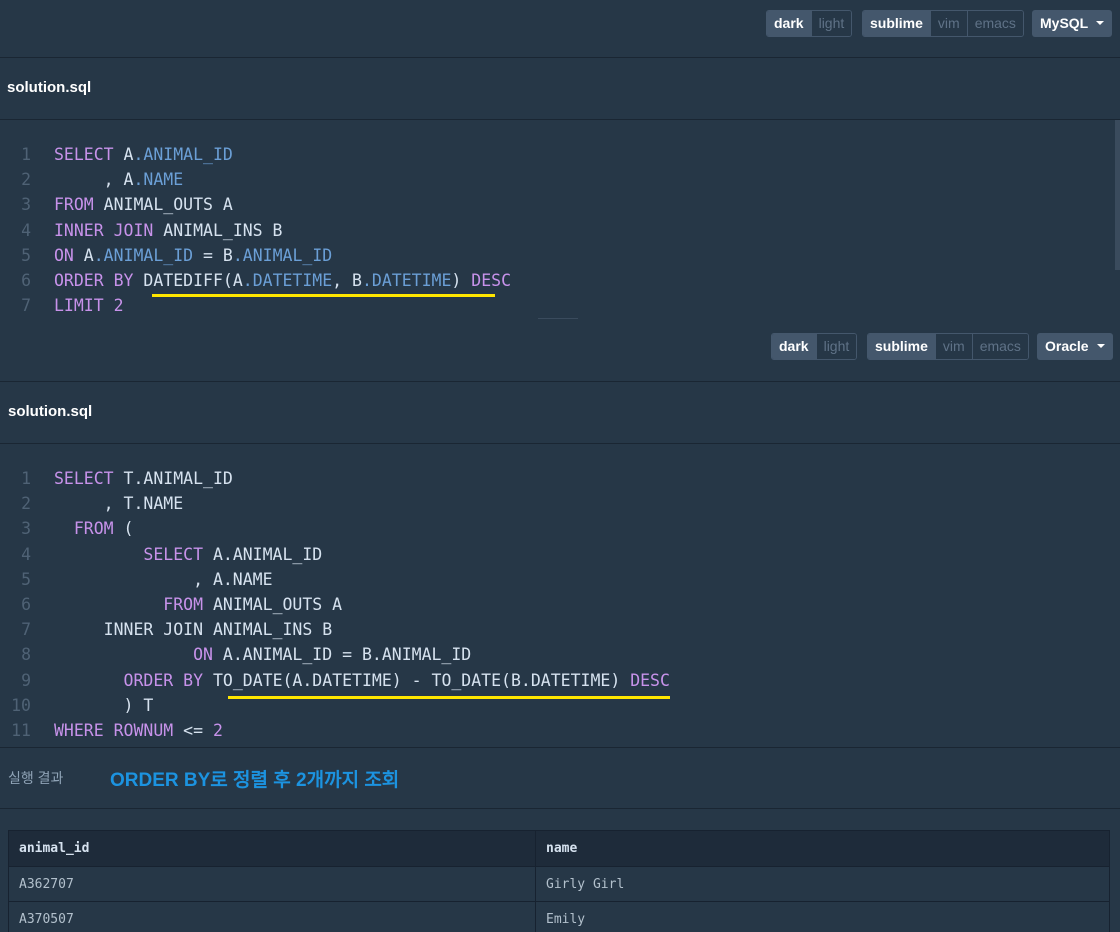 This screenshot has width=1120, height=932. Describe the element at coordinates (566, 919) in the screenshot. I see `table-cell: Emily` at that location.